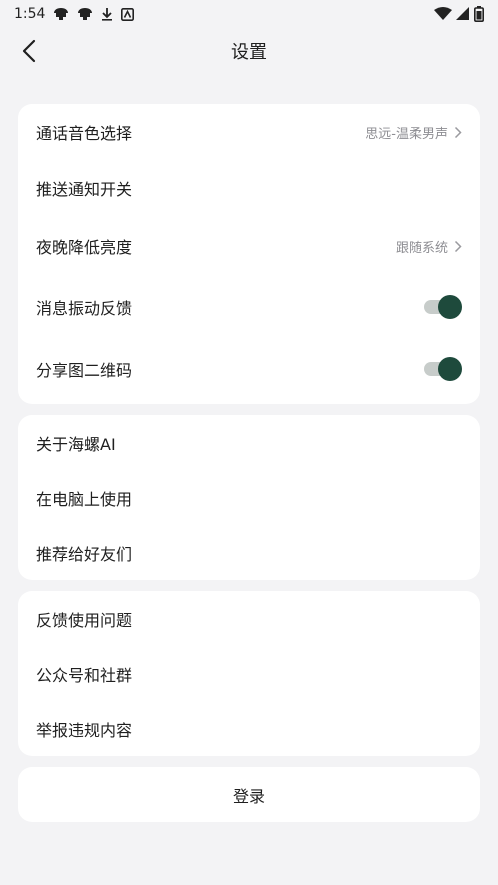  I want to click on row-label: 推送通知开关, so click(84, 189).